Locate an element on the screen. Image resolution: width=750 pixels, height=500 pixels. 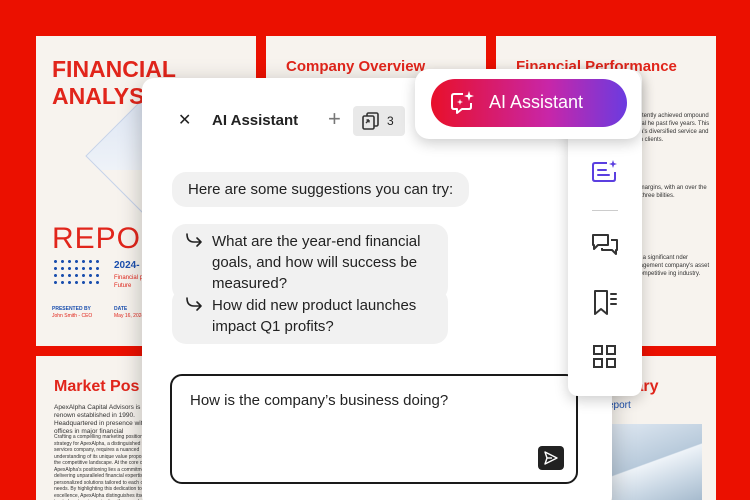
cover-year: 2024- is located at coordinates (127, 265).